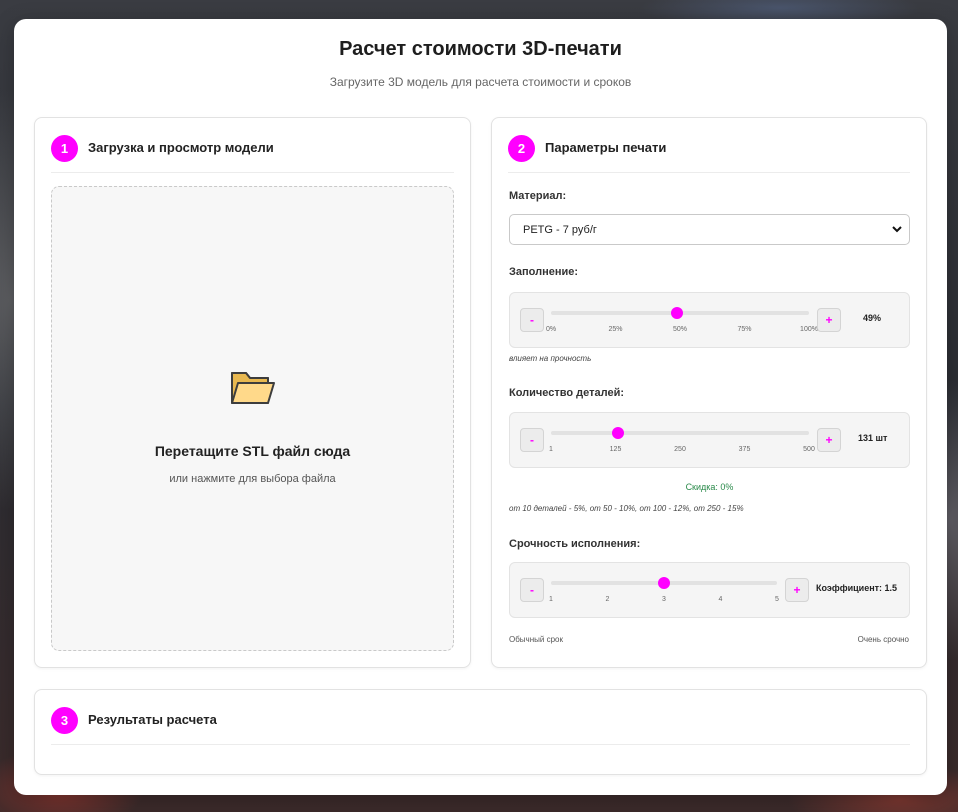 The width and height of the screenshot is (958, 812). What do you see at coordinates (615, 449) in the screenshot?
I see `quantity-tick: 125` at bounding box center [615, 449].